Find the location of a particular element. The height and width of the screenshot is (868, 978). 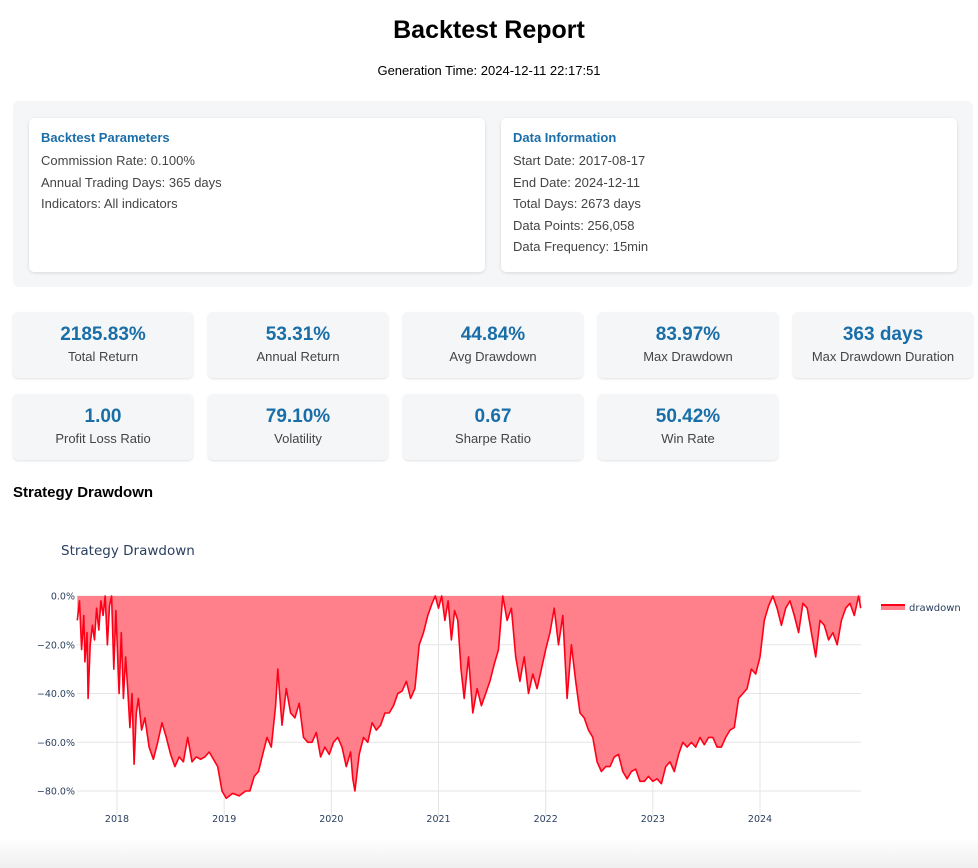

metric-max-drawdown-duration: 363 days Max Drawdown Duration is located at coordinates (883, 345).